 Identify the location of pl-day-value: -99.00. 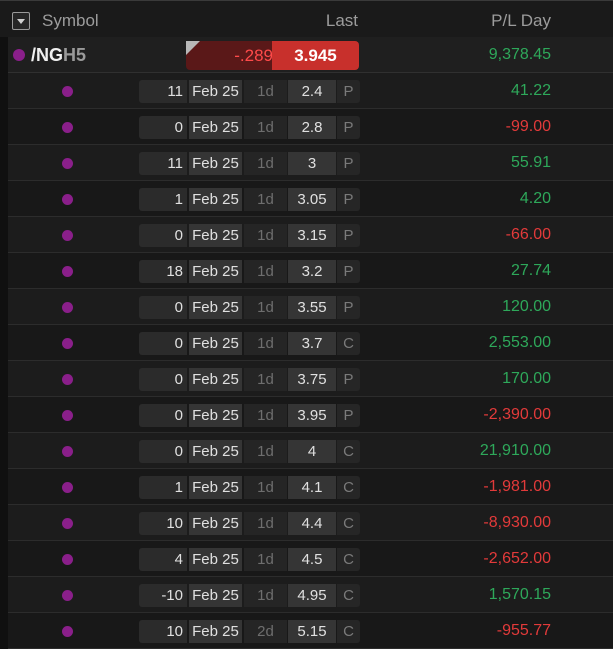
(528, 126).